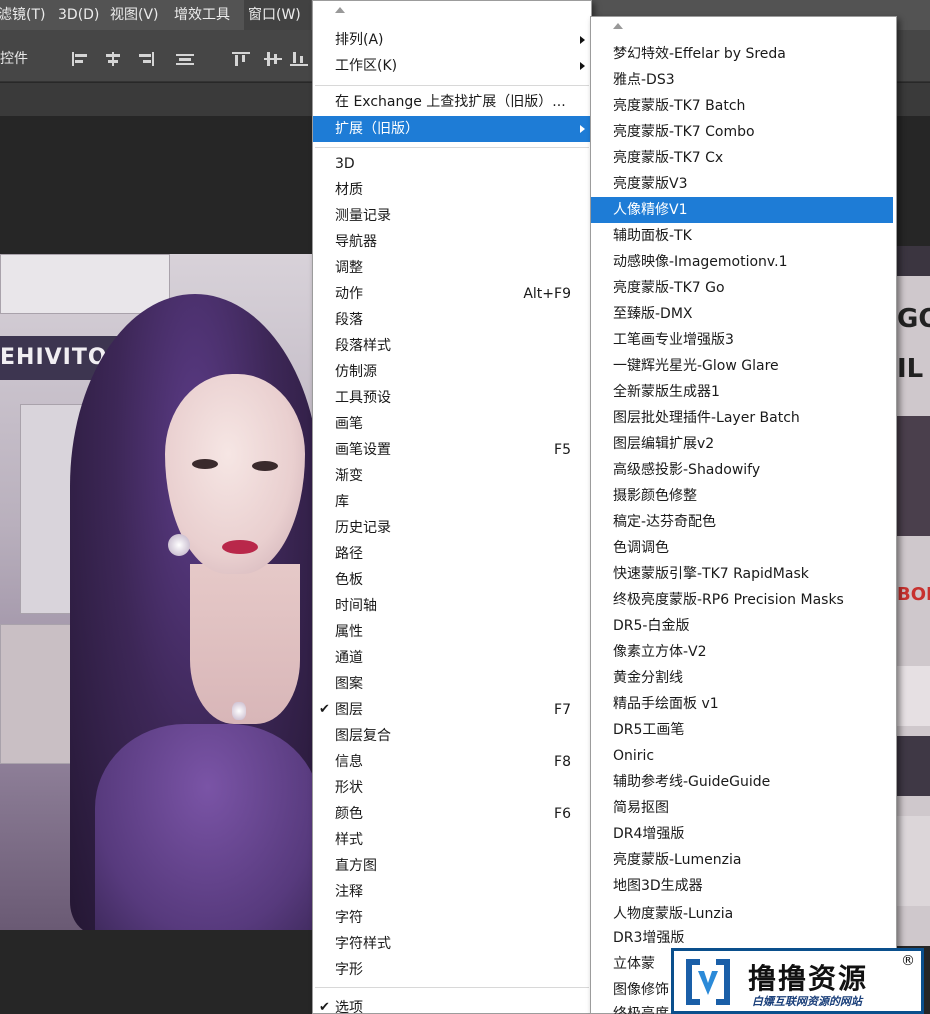 The image size is (930, 1014). What do you see at coordinates (452, 398) in the screenshot?
I see `menu-item-panel: 工具预设` at bounding box center [452, 398].